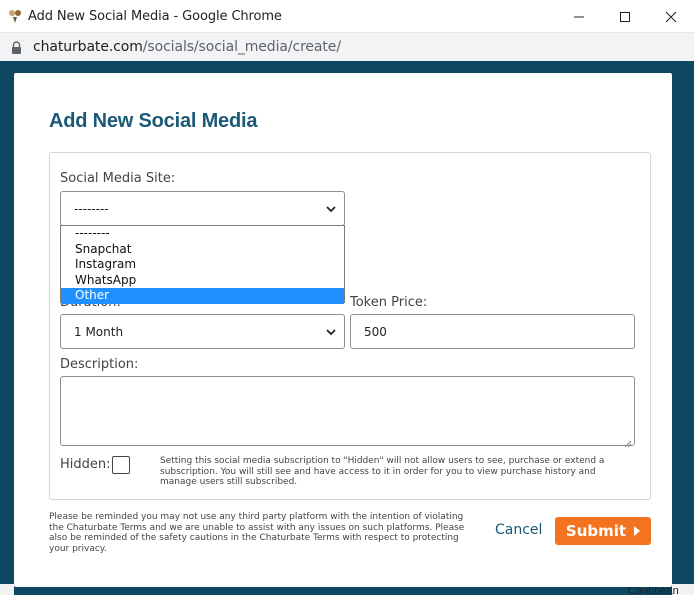  I want to click on submit-button: Submit, so click(603, 531).